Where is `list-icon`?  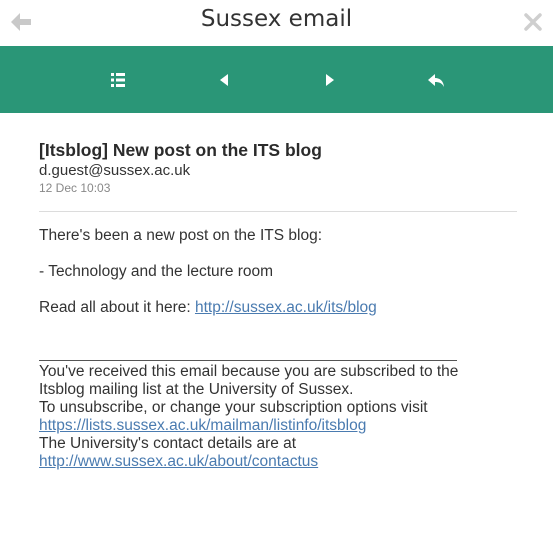
list-icon is located at coordinates (118, 80).